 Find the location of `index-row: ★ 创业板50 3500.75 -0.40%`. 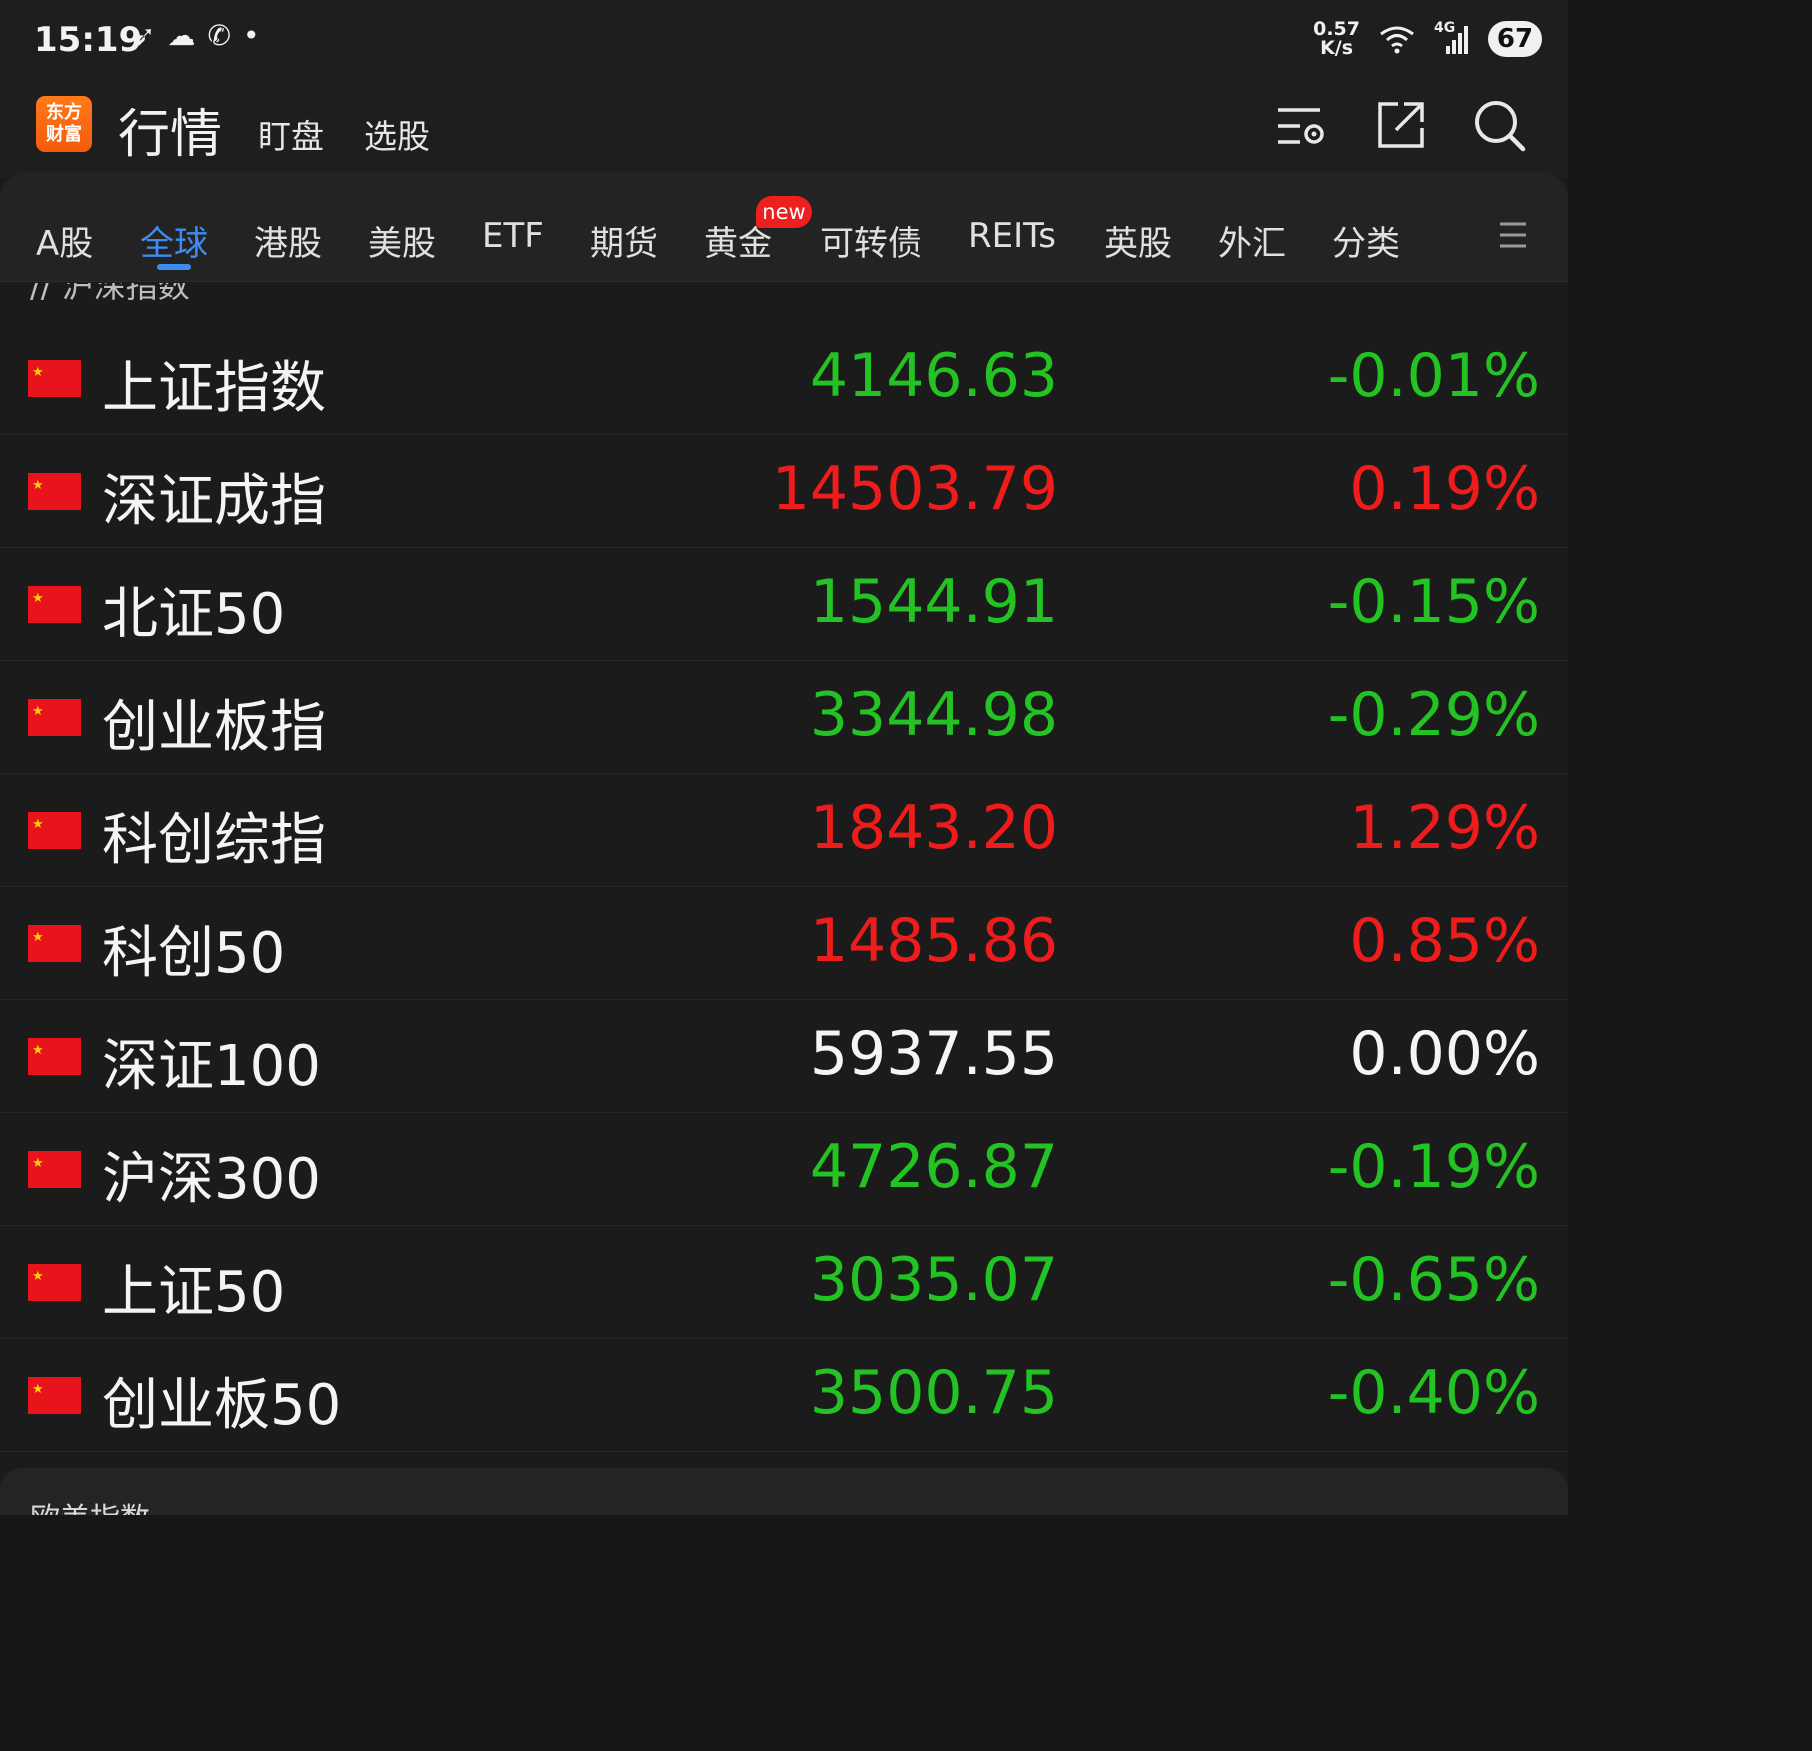

index-row: ★ 创业板50 3500.75 -0.40% is located at coordinates (784, 1396).